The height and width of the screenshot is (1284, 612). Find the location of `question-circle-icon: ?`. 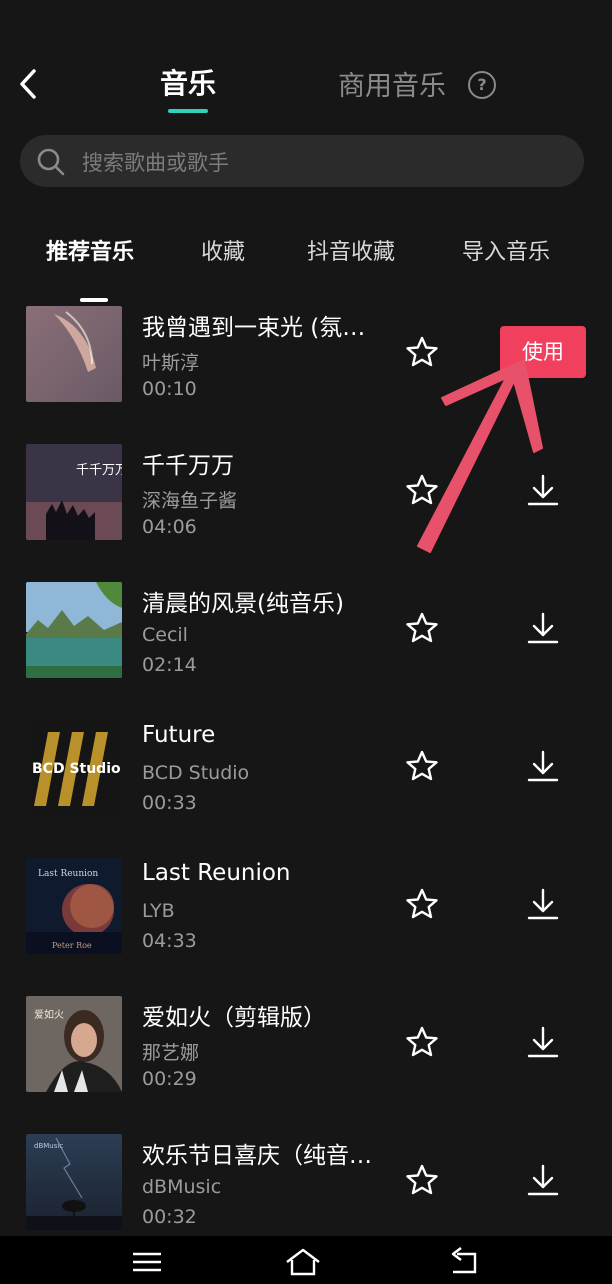

question-circle-icon: ? is located at coordinates (482, 85).